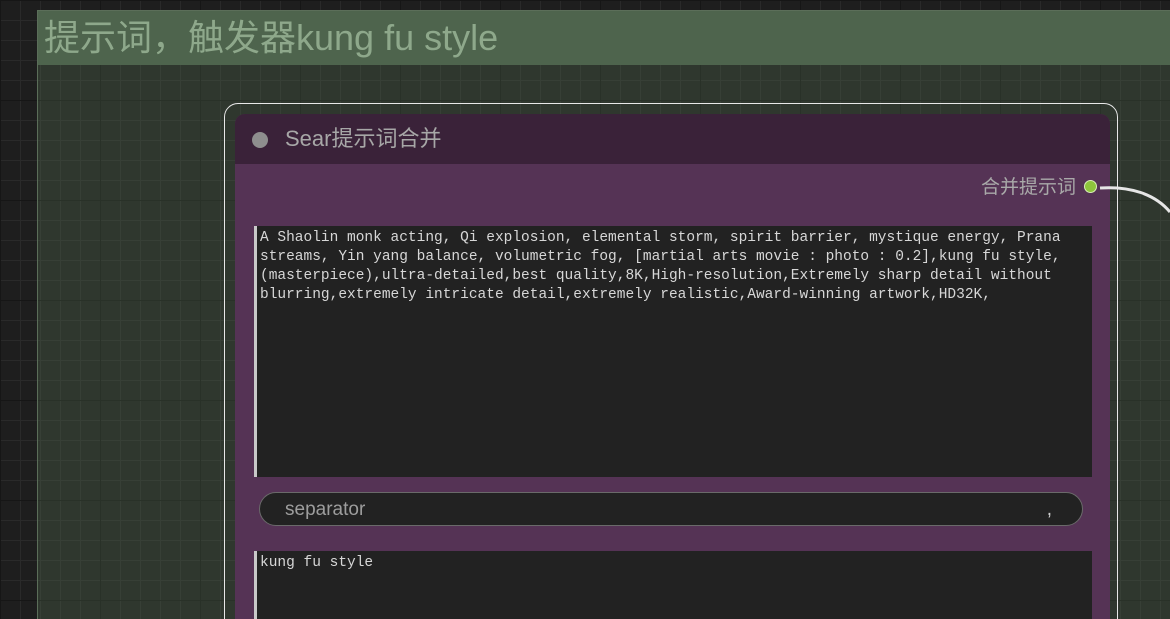 This screenshot has height=619, width=1170. Describe the element at coordinates (325, 509) in the screenshot. I see `separator-label: separator` at that location.